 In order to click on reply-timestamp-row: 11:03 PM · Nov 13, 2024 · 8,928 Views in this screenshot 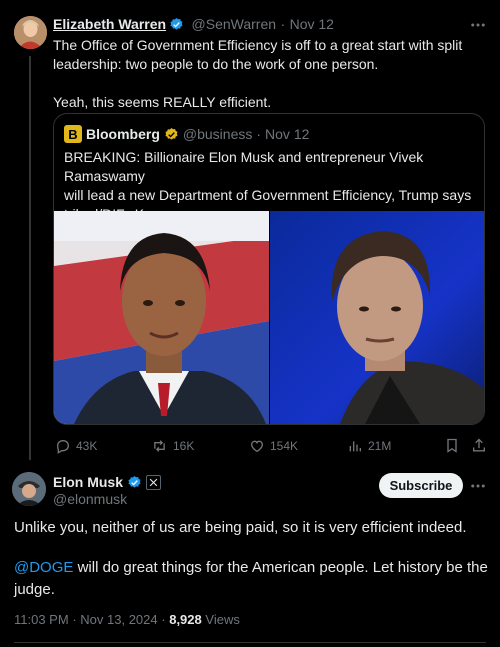, I will do `click(127, 619)`.